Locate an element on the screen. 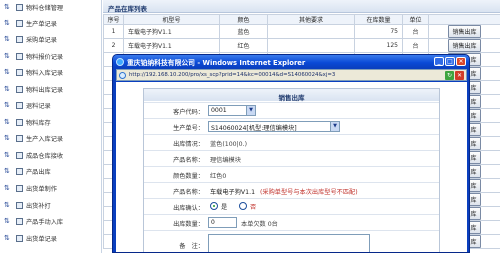  qty-input: 0 is located at coordinates (222, 222).